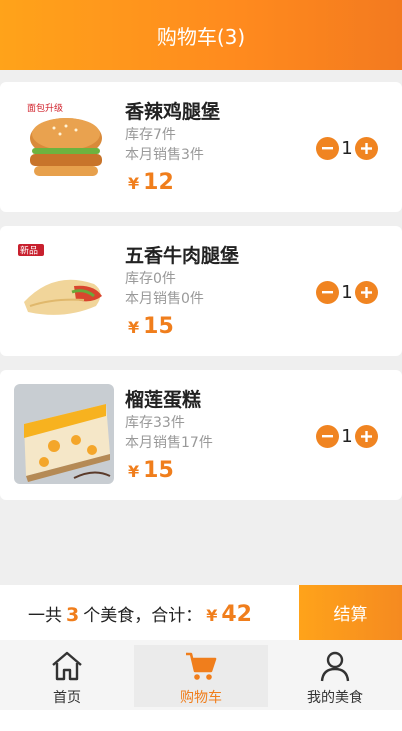  I want to click on checkout-label: 结算, so click(350, 615).